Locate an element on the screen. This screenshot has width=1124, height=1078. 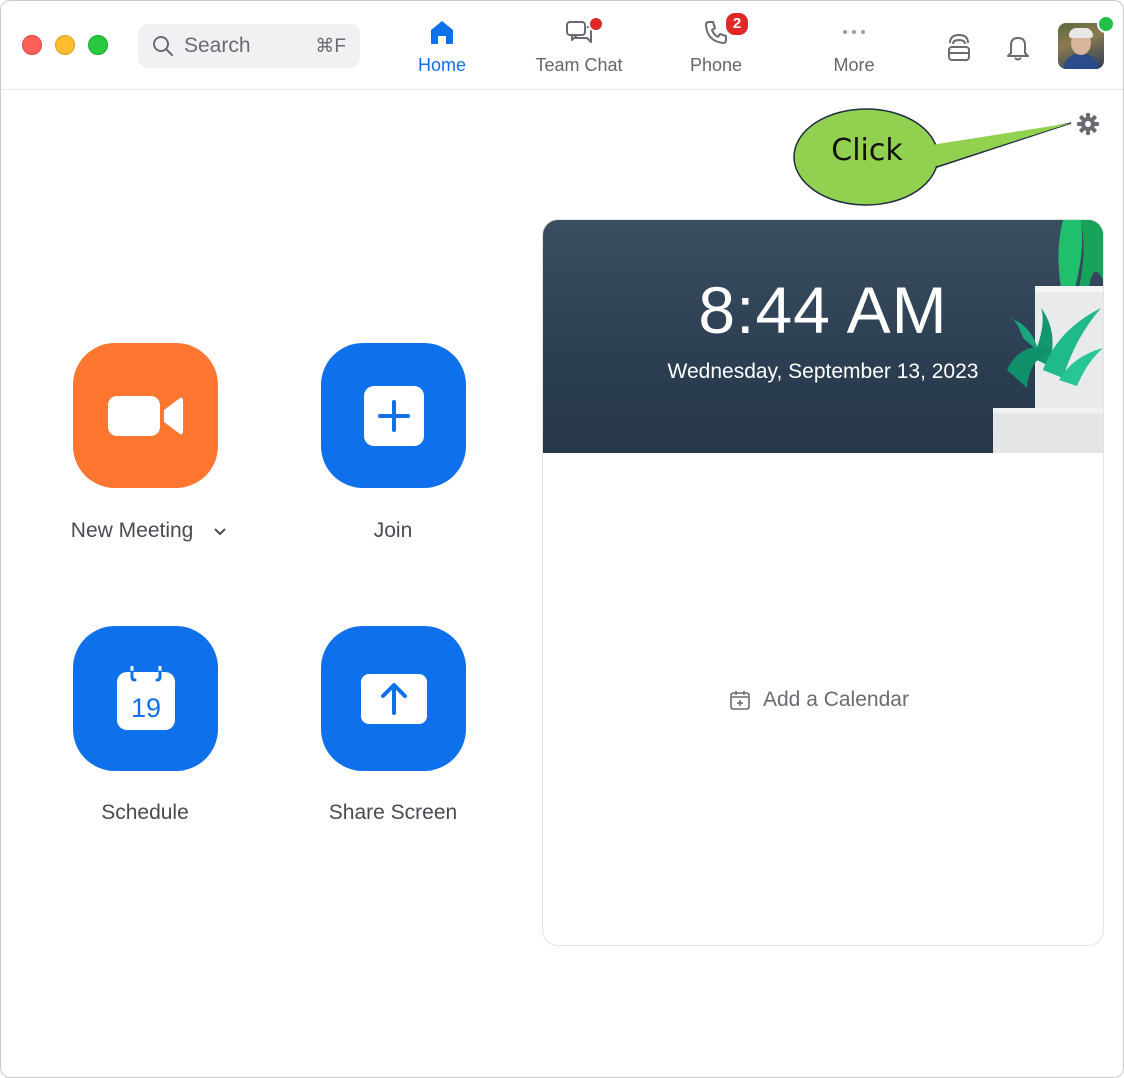
plus-icon is located at coordinates (393, 415).